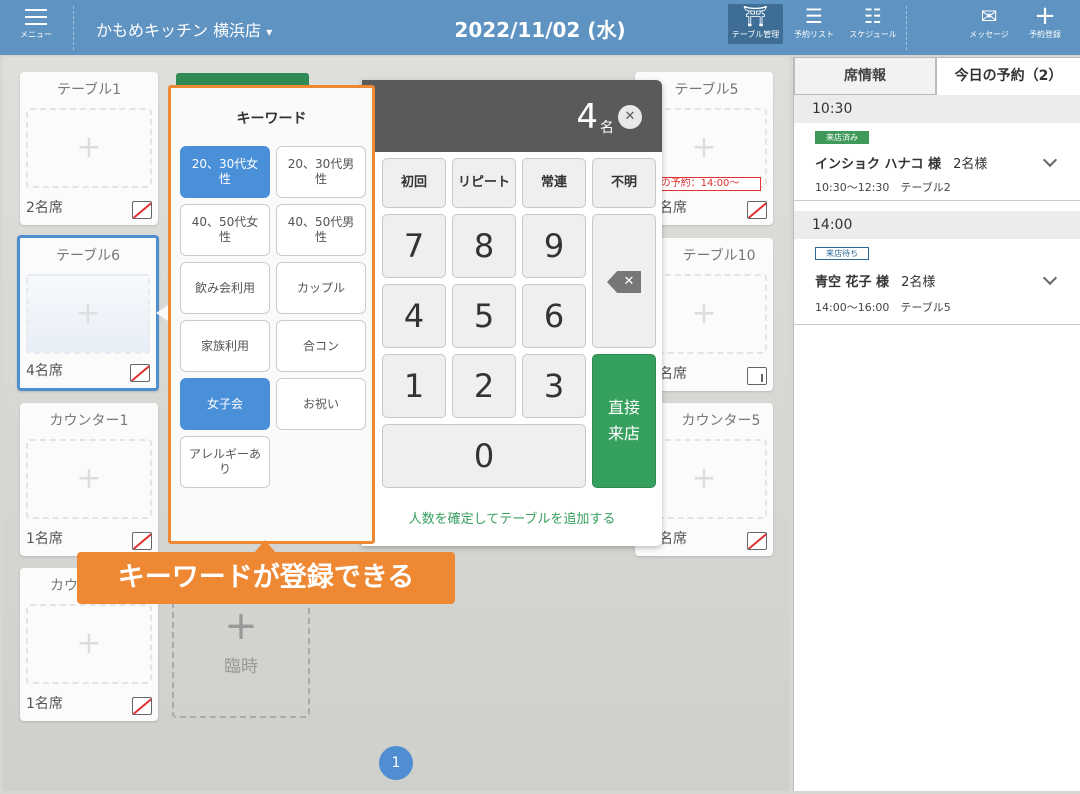 This screenshot has width=1080, height=794. I want to click on status-badge: 来店待ち, so click(842, 253).